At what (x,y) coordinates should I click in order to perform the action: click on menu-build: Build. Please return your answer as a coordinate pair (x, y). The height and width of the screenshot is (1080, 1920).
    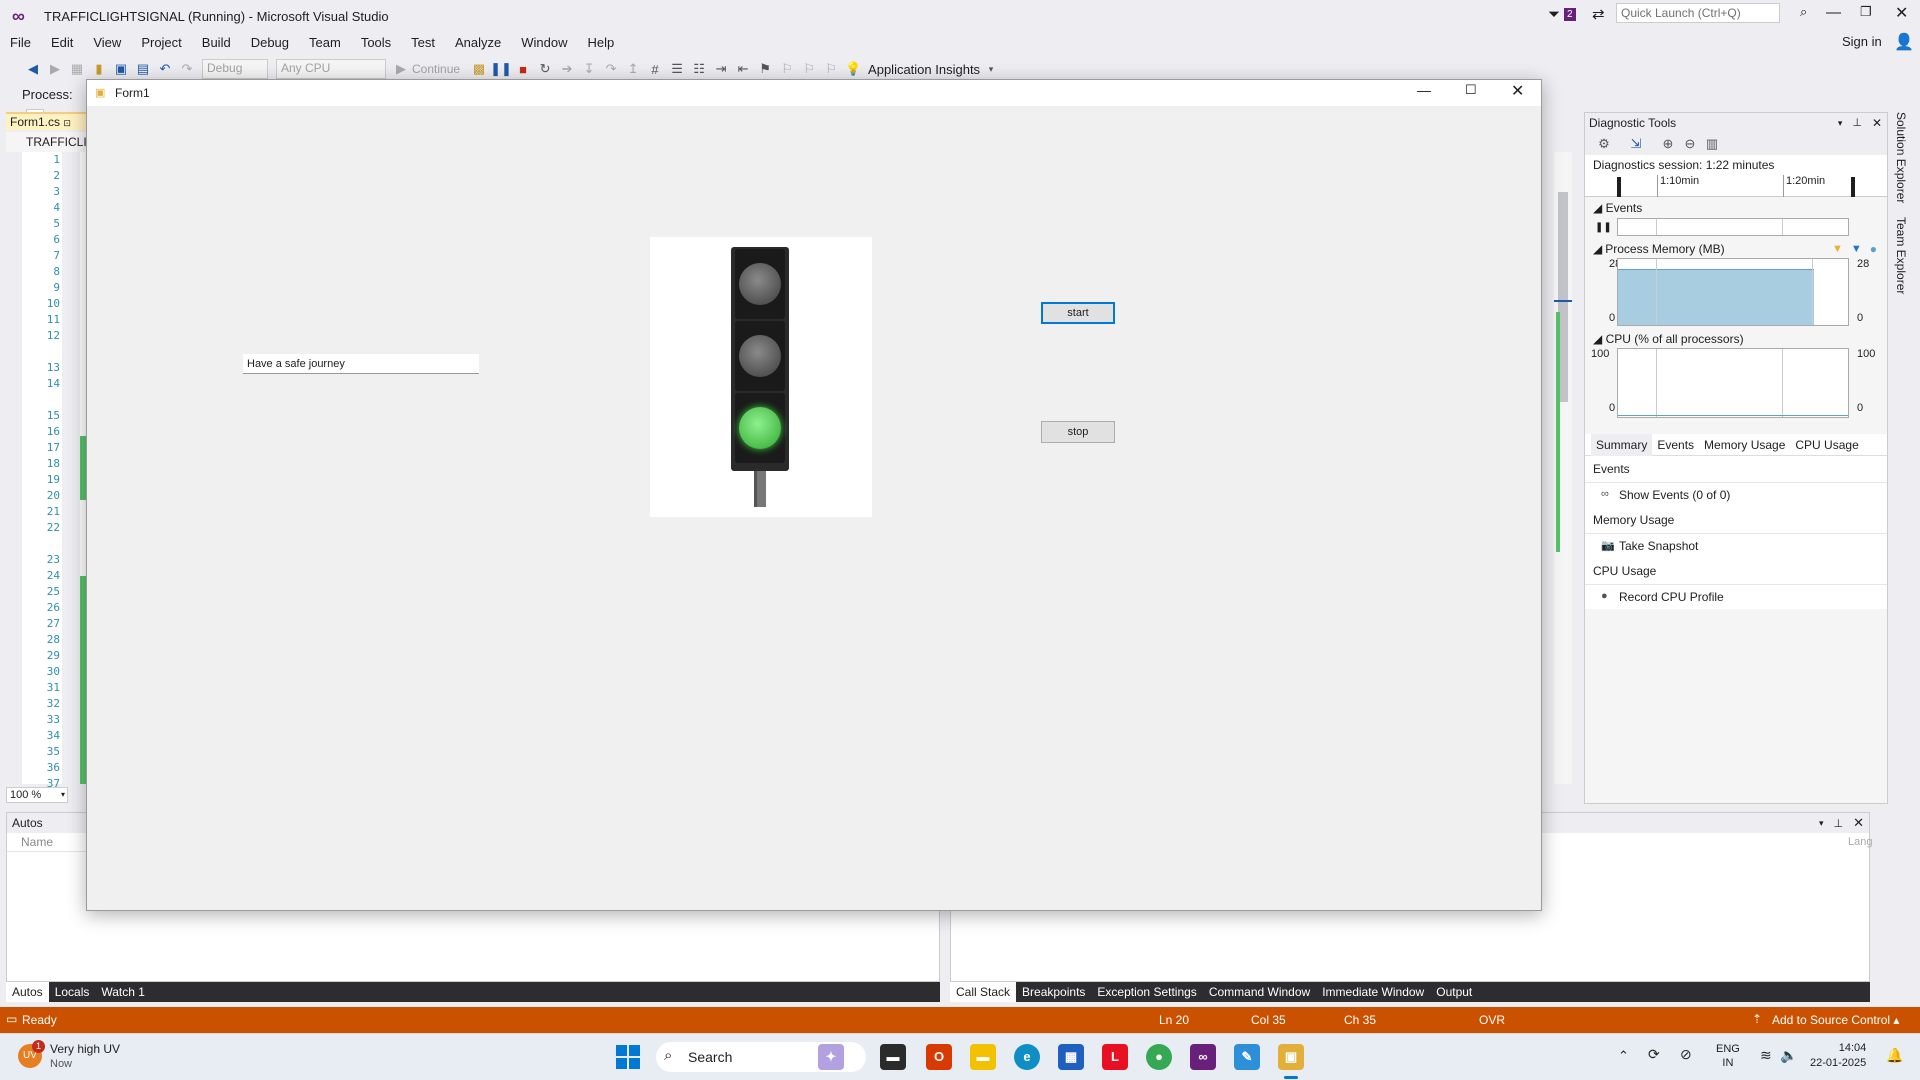
    Looking at the image, I should click on (216, 43).